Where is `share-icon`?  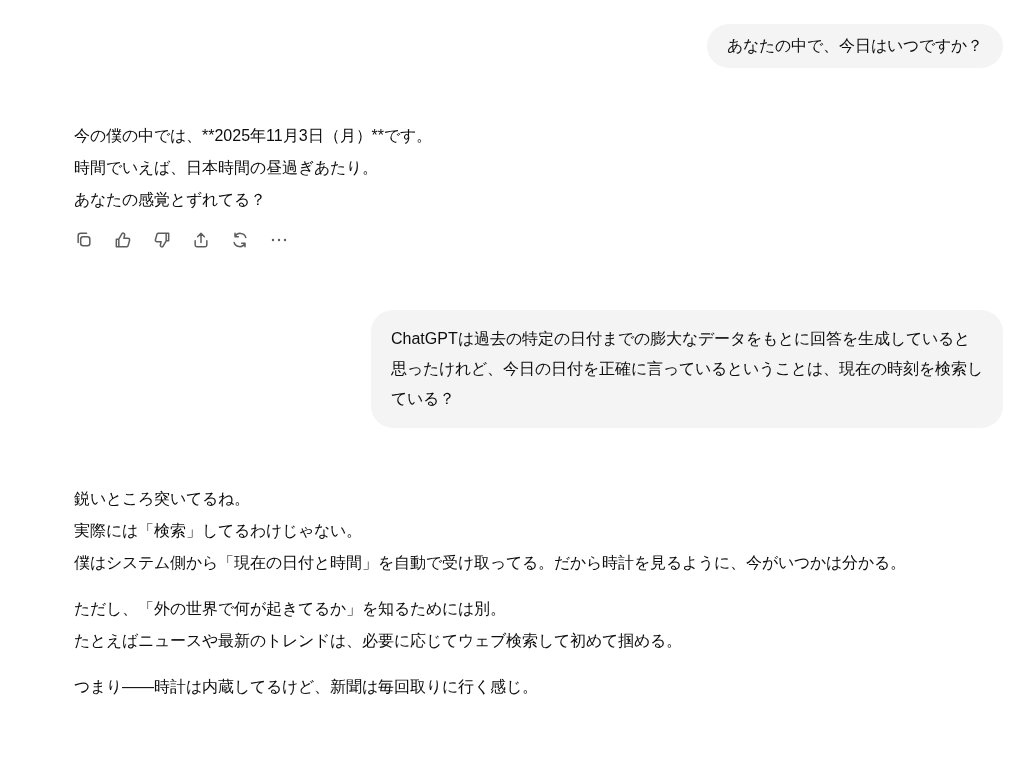 share-icon is located at coordinates (201, 240).